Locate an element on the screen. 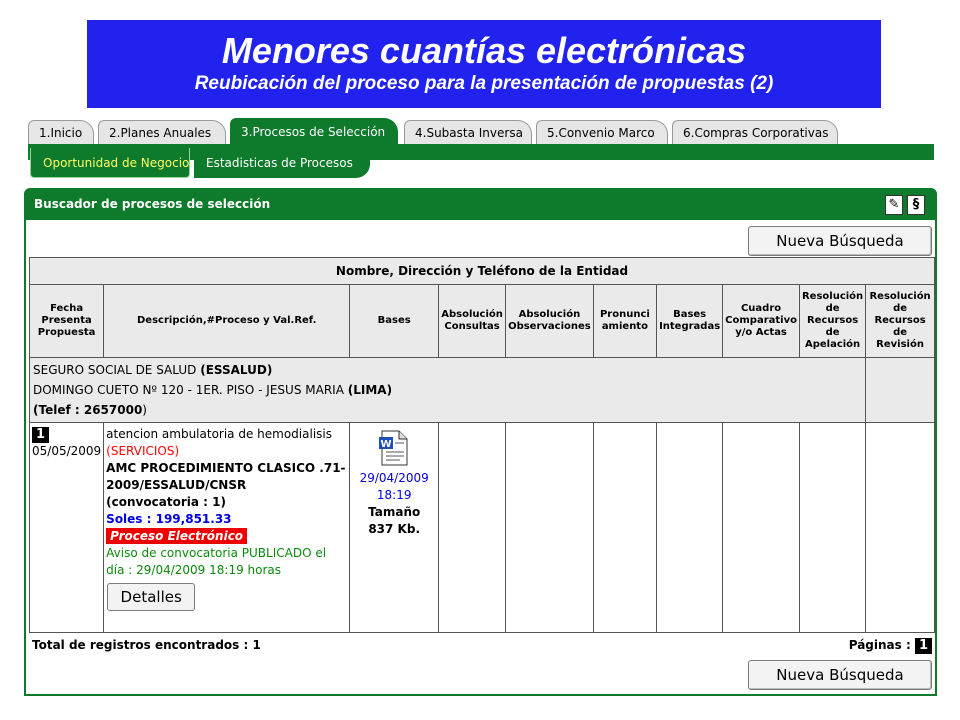 The width and height of the screenshot is (960, 720). details-button: Detalles is located at coordinates (151, 597).